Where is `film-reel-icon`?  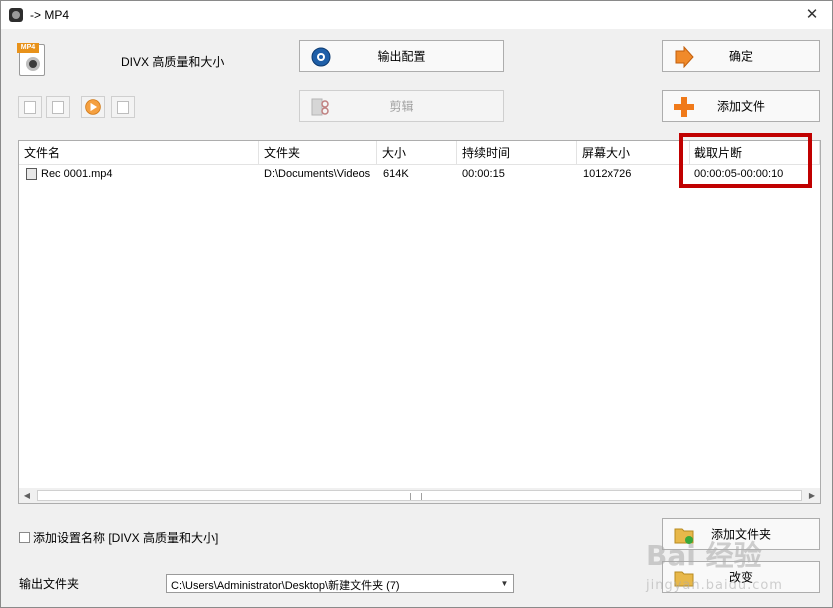
film-reel-icon is located at coordinates (33, 64).